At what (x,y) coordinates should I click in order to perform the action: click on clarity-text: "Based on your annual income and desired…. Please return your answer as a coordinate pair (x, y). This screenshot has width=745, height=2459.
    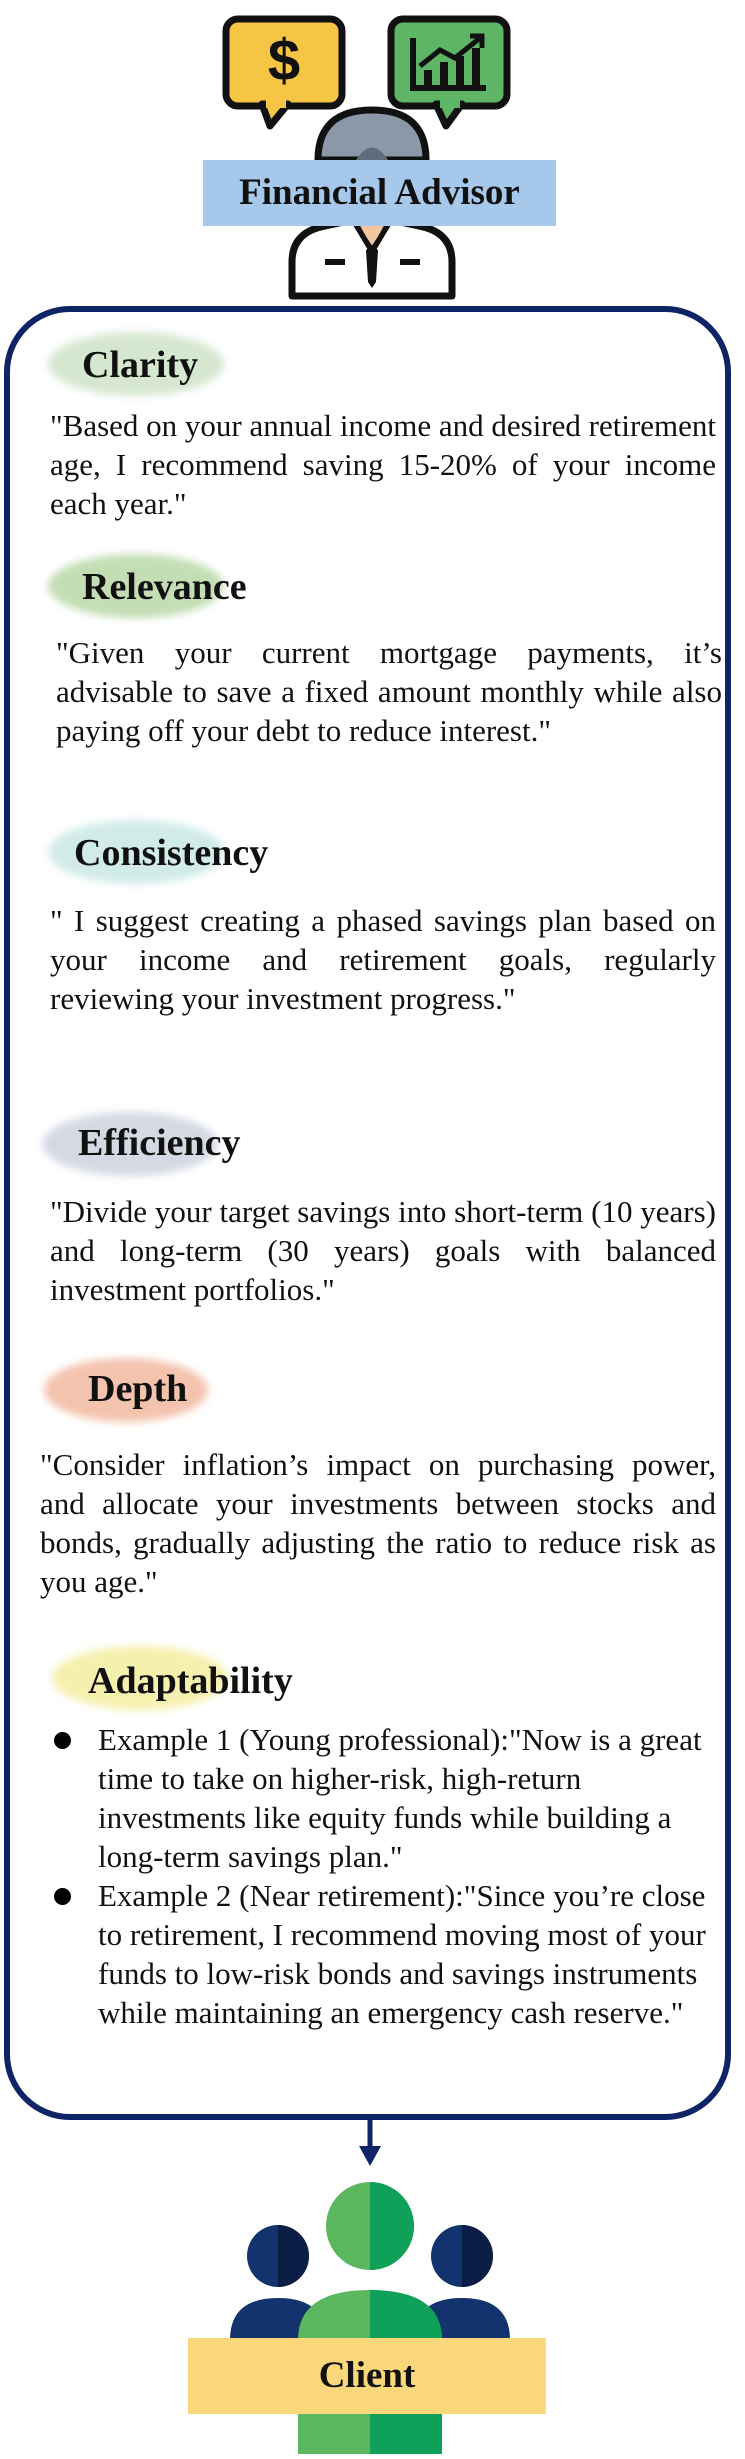
    Looking at the image, I should click on (383, 464).